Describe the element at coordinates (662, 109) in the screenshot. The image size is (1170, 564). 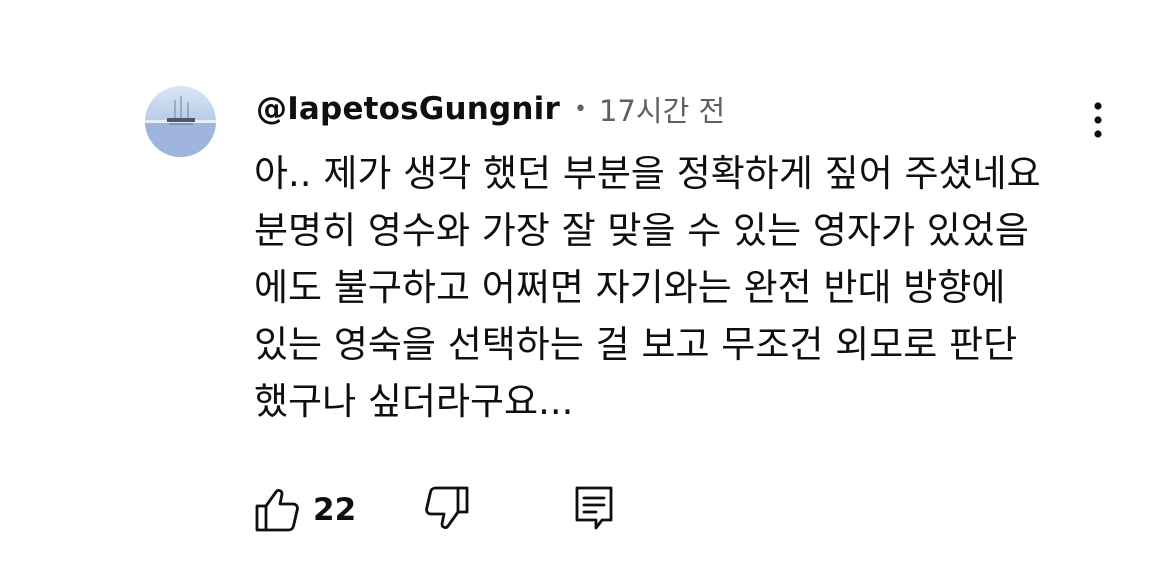
I see `published-time: 17시간 전` at that location.